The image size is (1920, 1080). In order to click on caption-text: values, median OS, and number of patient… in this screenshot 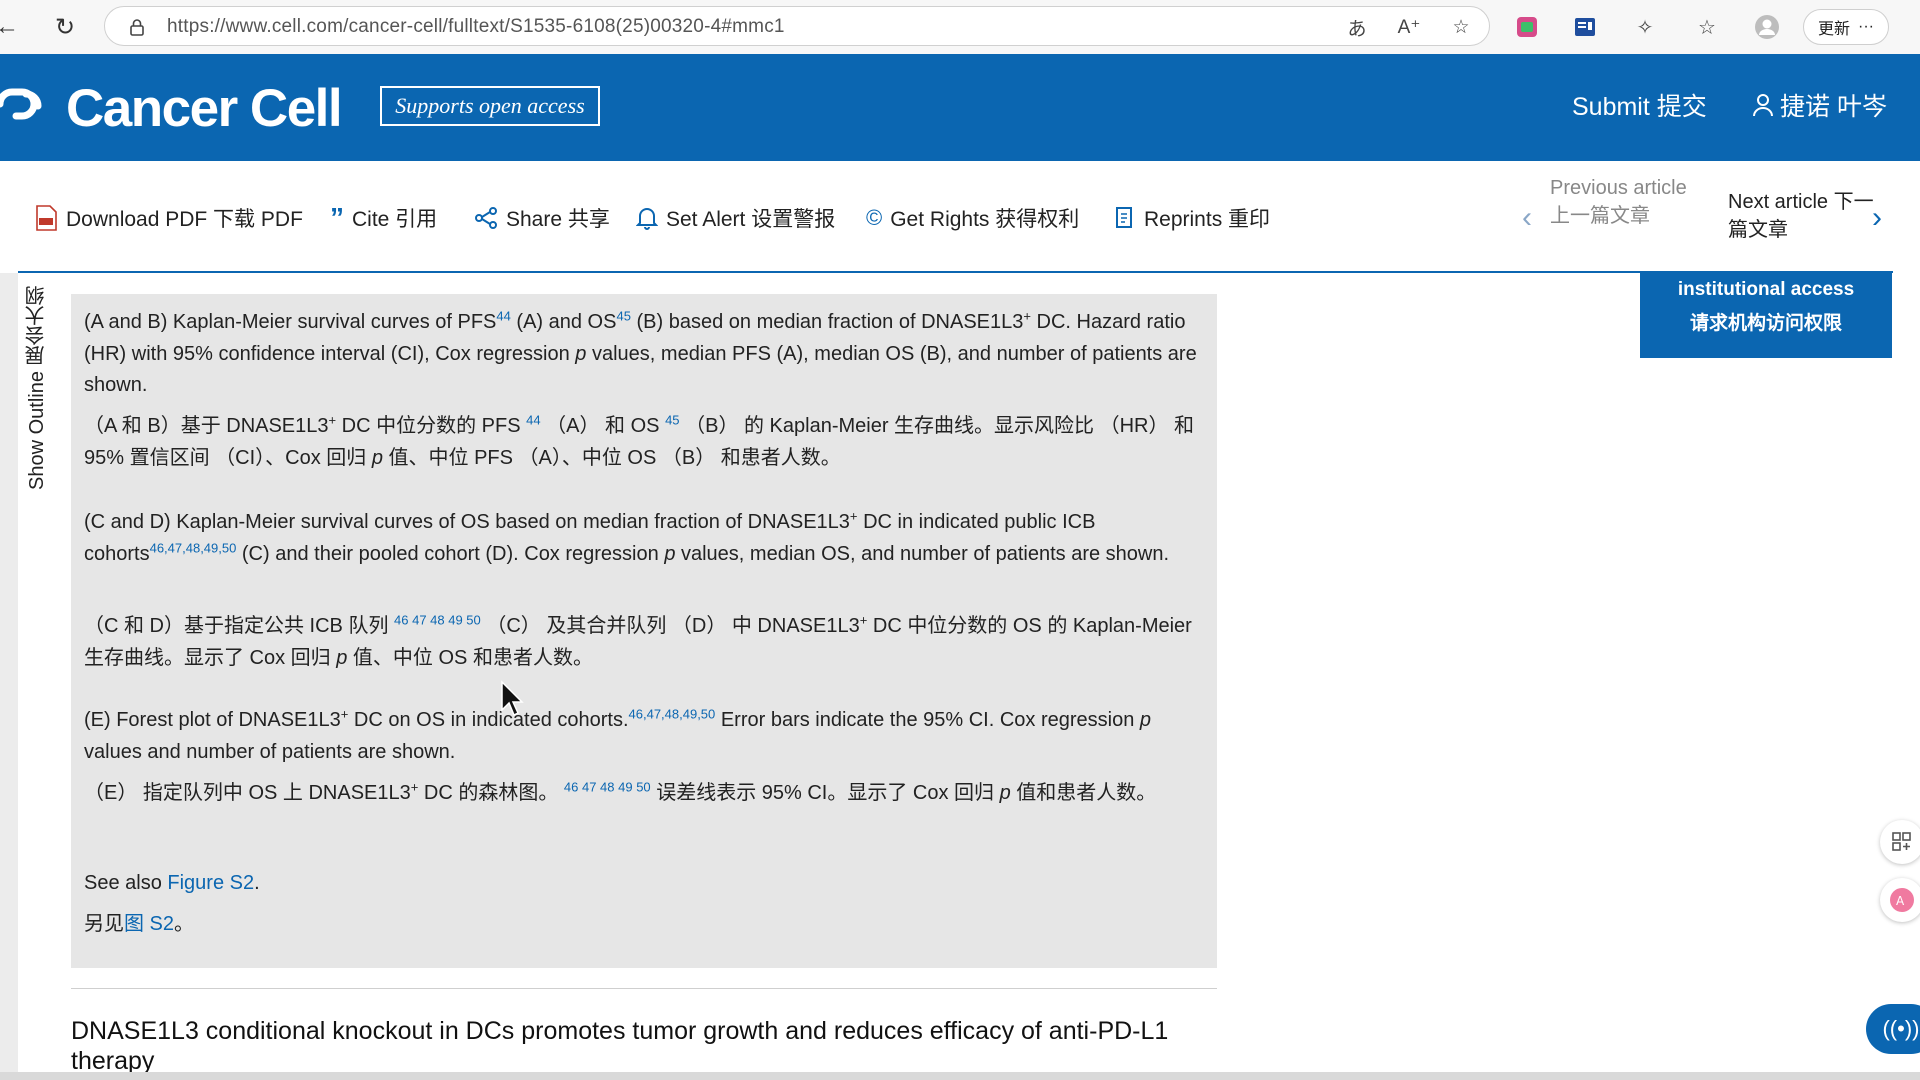, I will do `click(922, 553)`.